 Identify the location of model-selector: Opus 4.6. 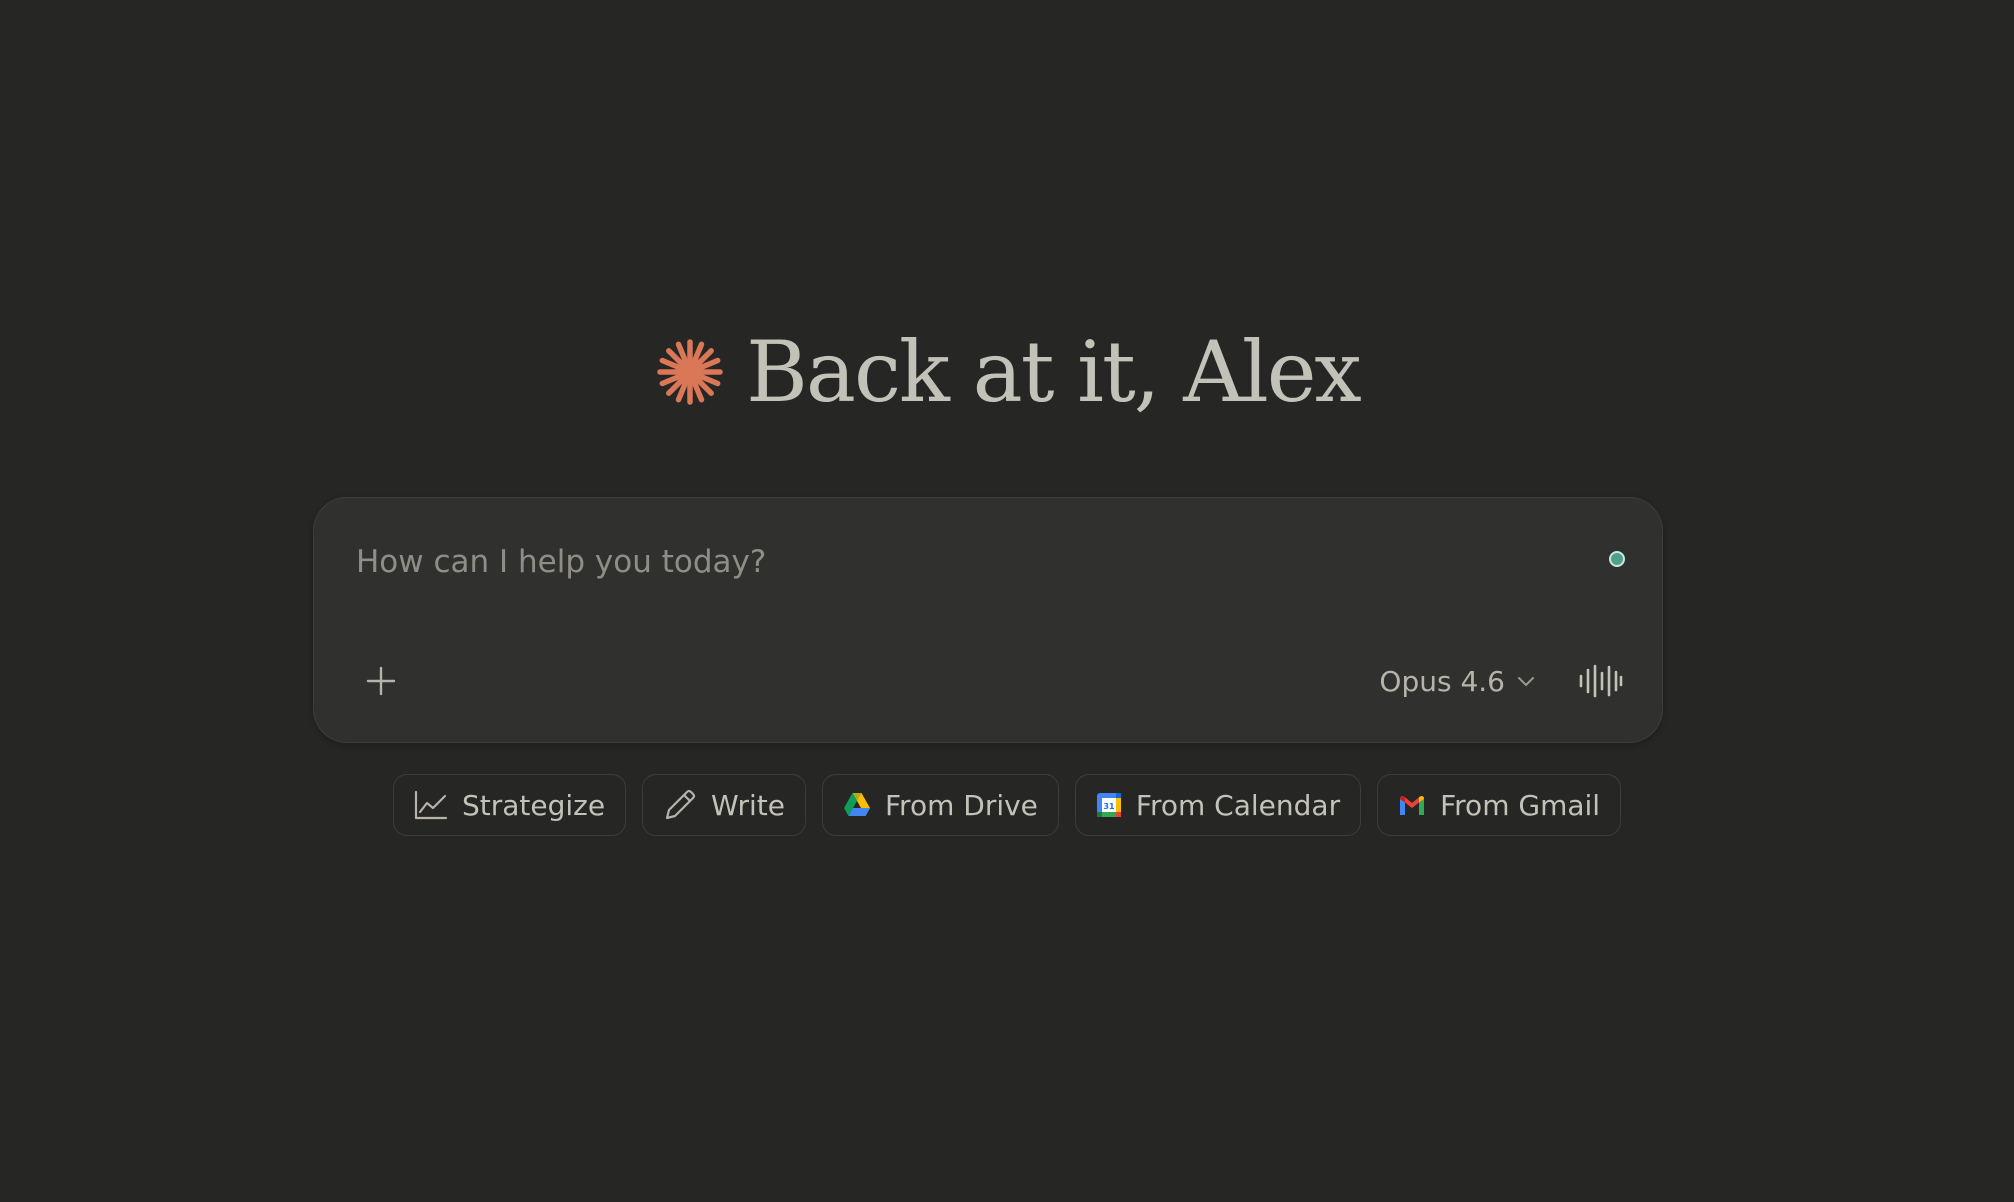
(1457, 681).